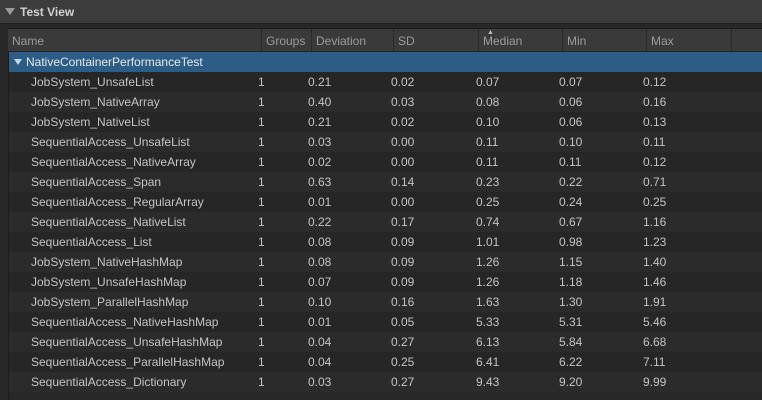 The width and height of the screenshot is (762, 400). Describe the element at coordinates (403, 182) in the screenshot. I see `cell-sd: 0.14` at that location.